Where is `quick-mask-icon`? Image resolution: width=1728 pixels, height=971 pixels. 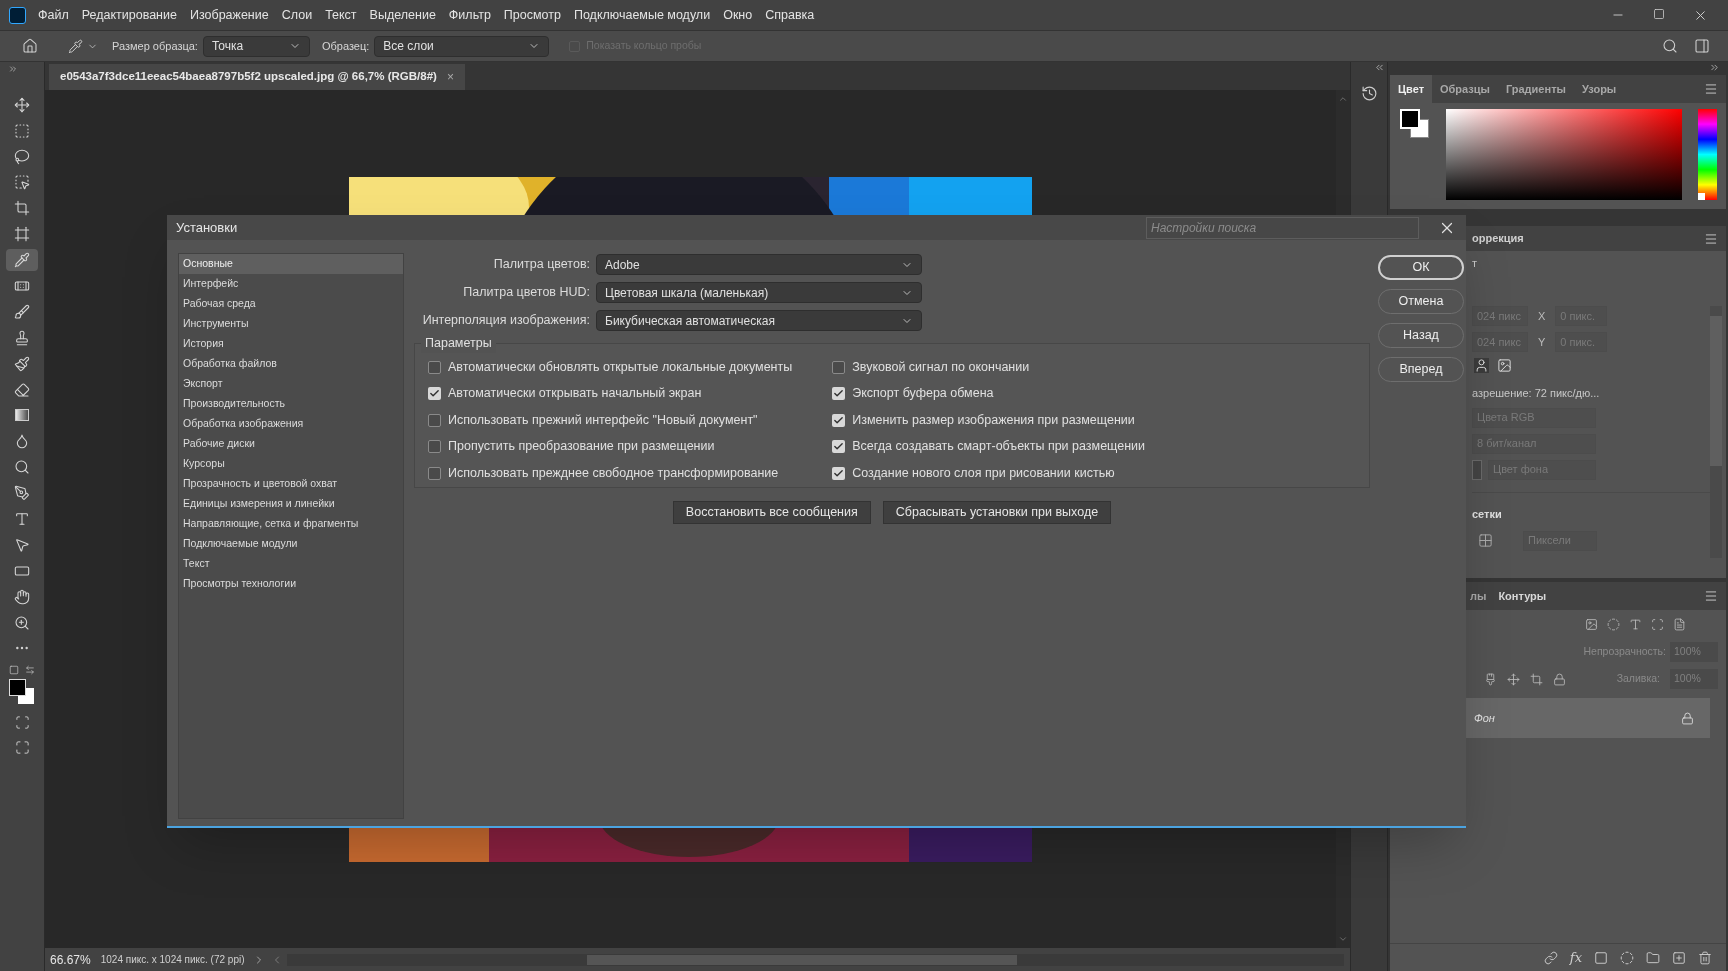
quick-mask-icon is located at coordinates (22, 723).